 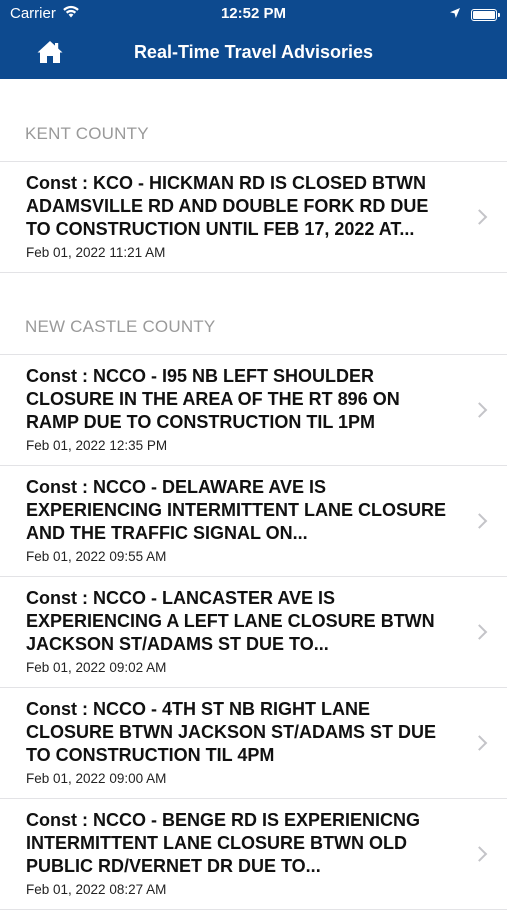 I want to click on advisory-date: Feb 01, 2022 09:00 AM, so click(x=96, y=778).